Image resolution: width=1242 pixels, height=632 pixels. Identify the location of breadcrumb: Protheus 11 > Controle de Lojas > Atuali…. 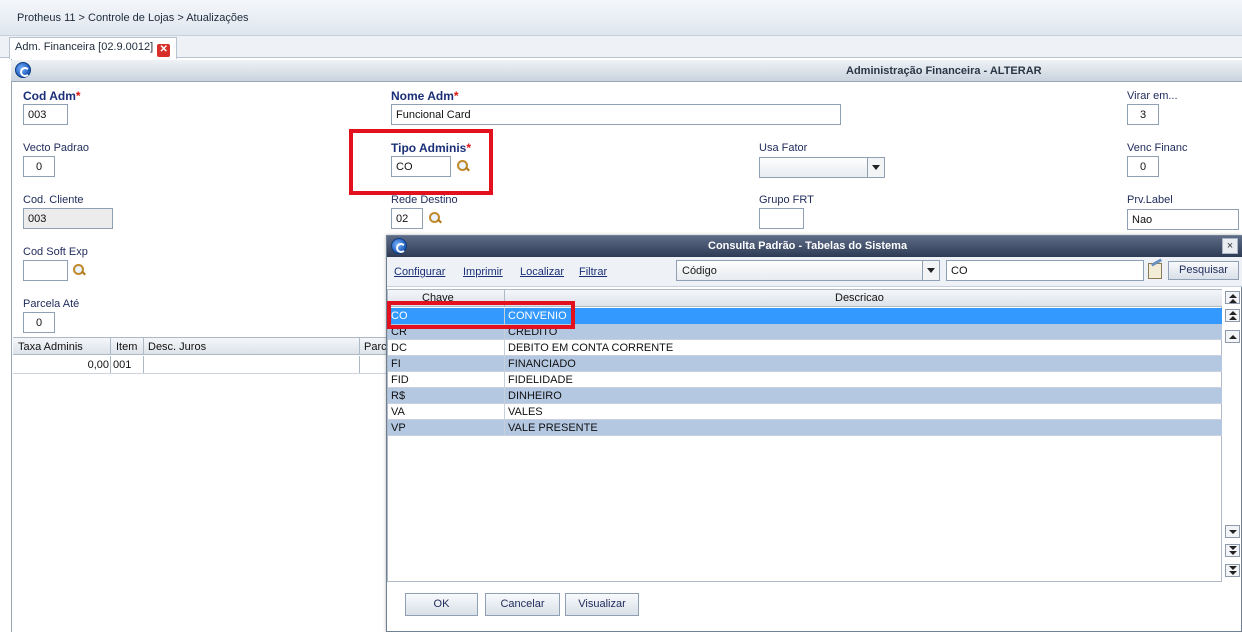
(133, 18).